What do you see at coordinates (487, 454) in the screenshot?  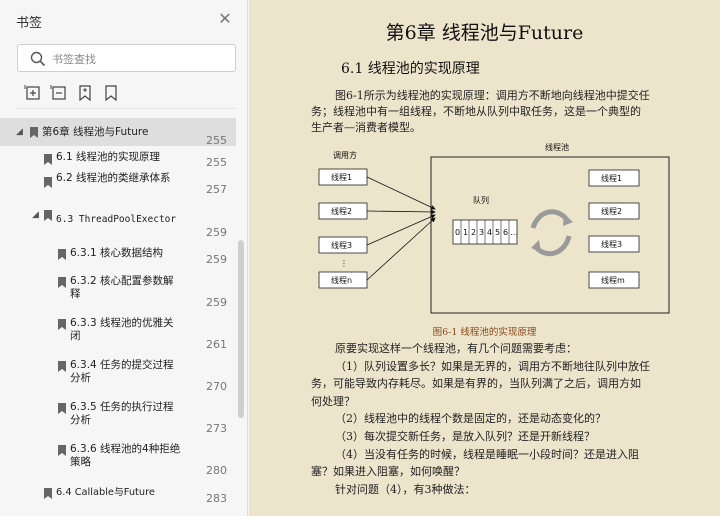 I see `text-line: （4）当没有任务的时候，线程是睡眠一小段时间？还是进入阻` at bounding box center [487, 454].